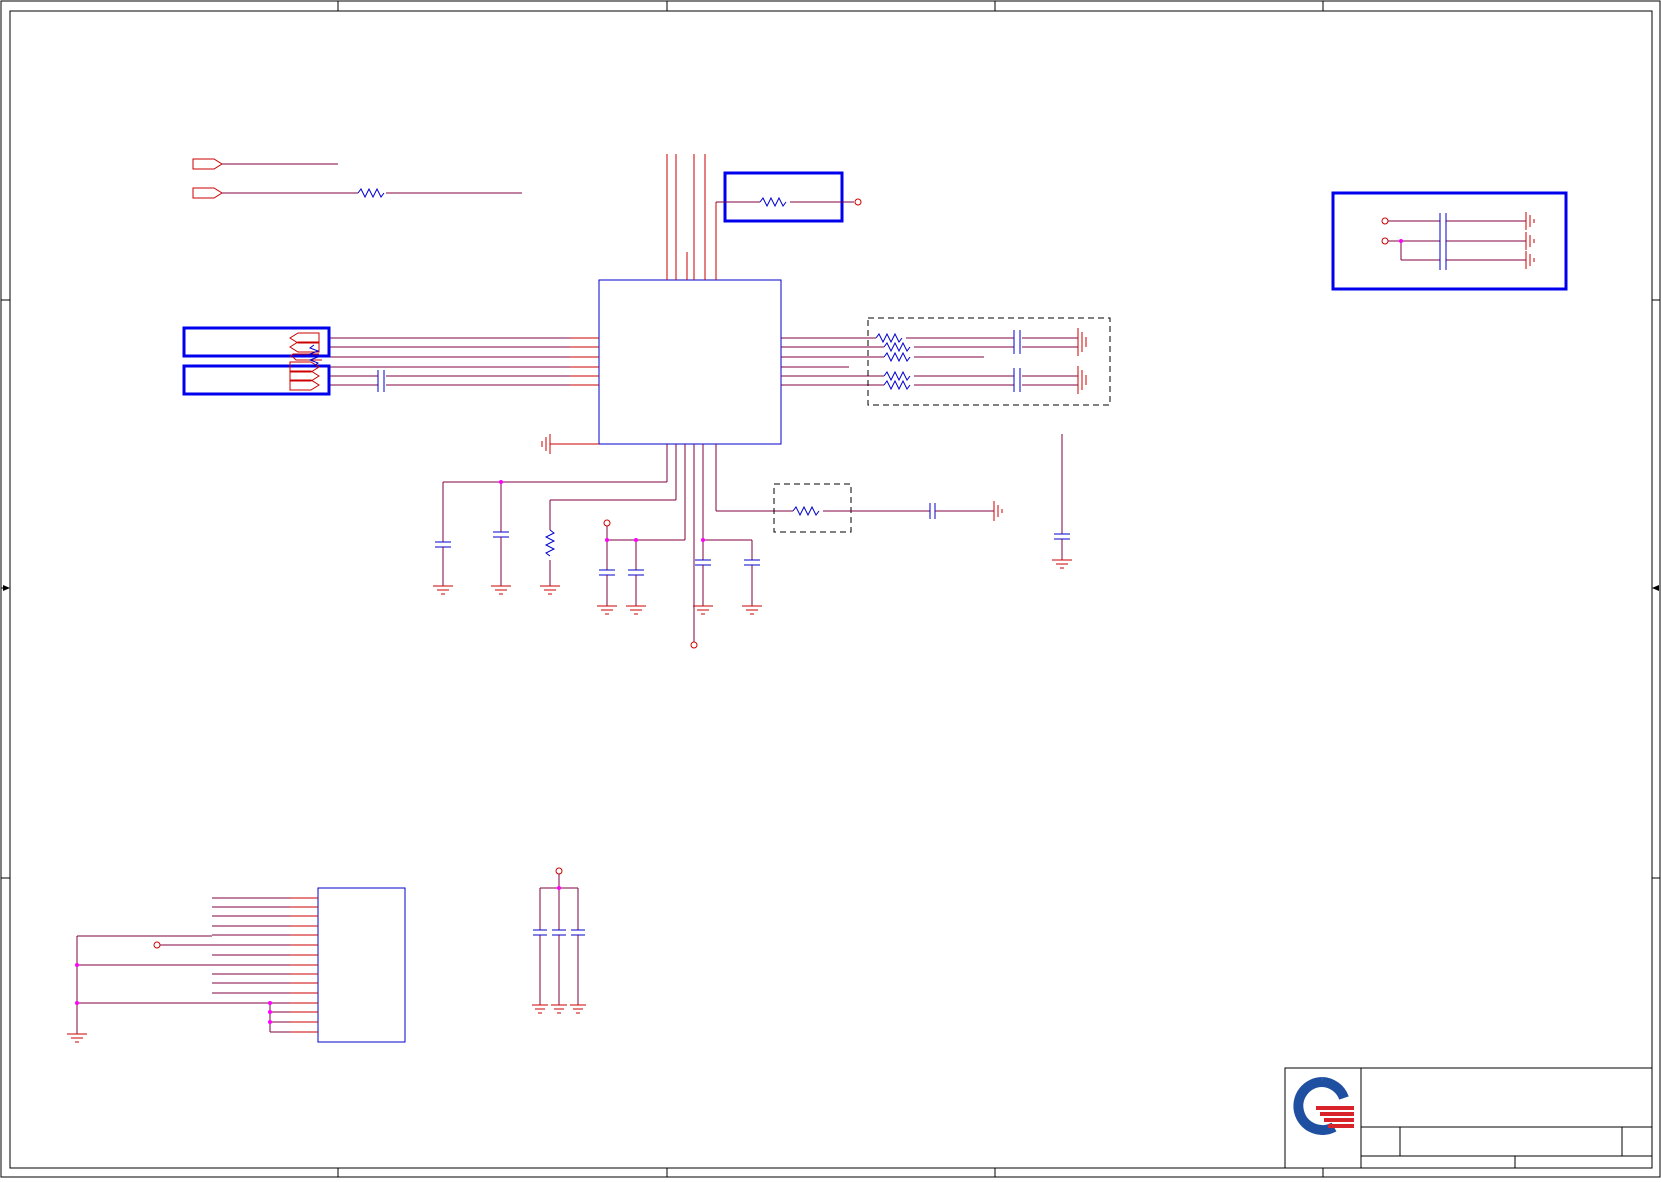 The width and height of the screenshot is (1661, 1182). Describe the element at coordinates (895, 511) in the screenshot. I see `bottom-resistor-net` at that location.